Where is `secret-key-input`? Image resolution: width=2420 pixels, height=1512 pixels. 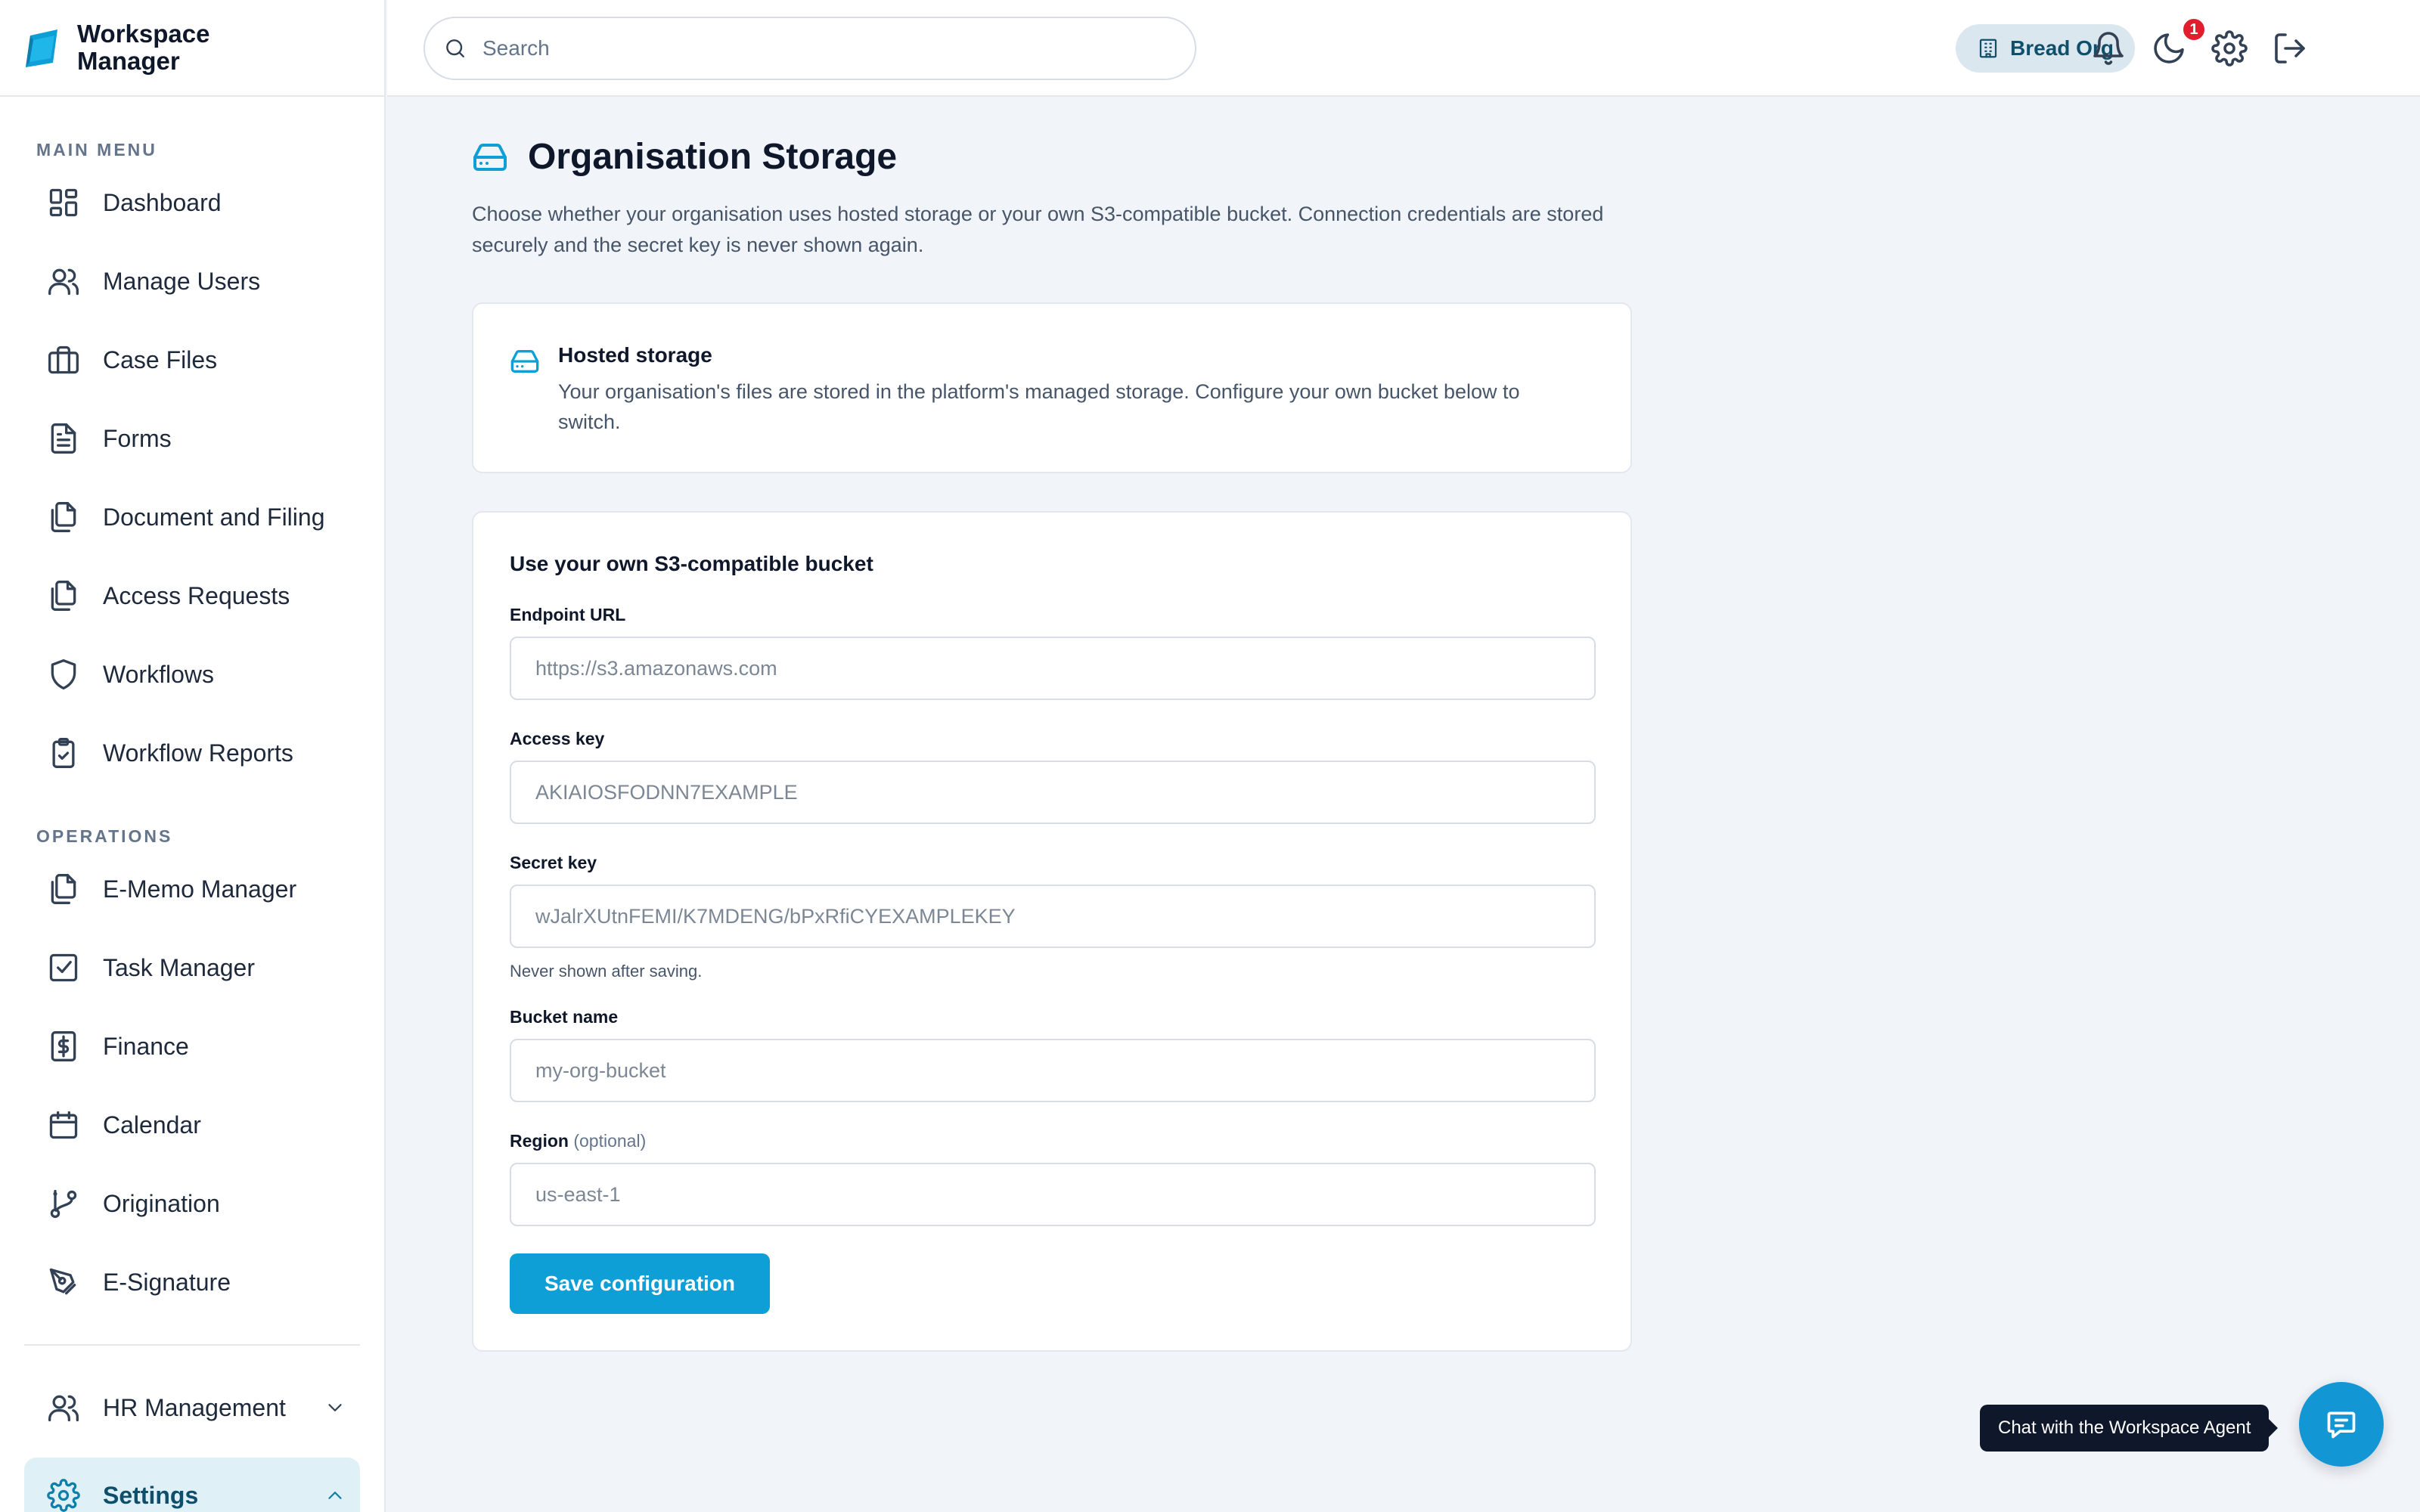 secret-key-input is located at coordinates (1053, 916).